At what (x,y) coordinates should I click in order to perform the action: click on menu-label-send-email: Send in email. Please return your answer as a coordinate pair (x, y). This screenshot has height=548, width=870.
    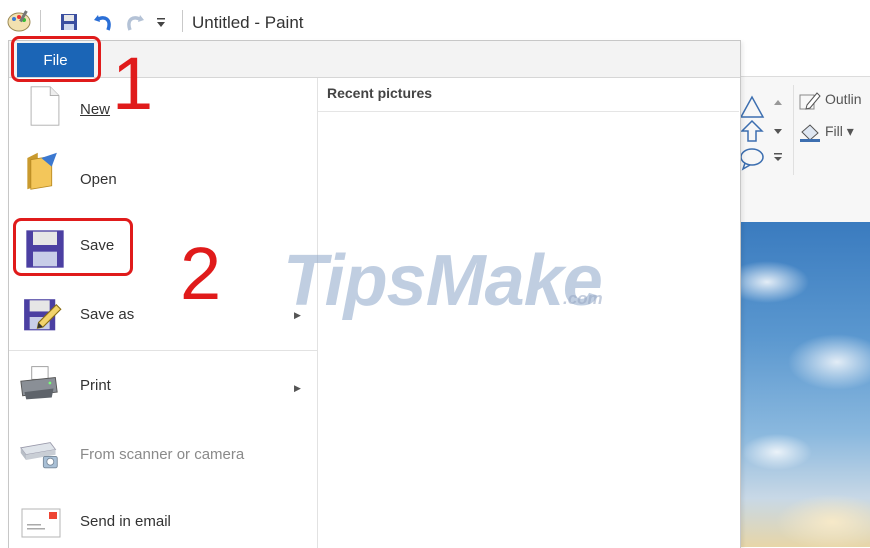
    Looking at the image, I should click on (125, 521).